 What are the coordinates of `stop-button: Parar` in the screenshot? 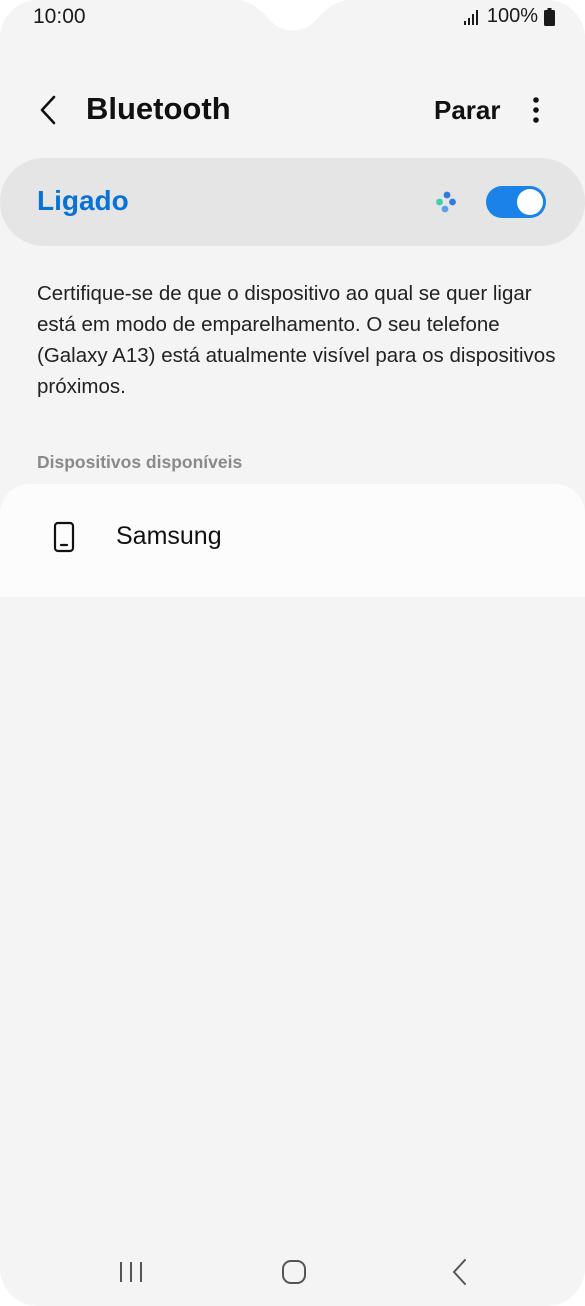 It's located at (467, 110).